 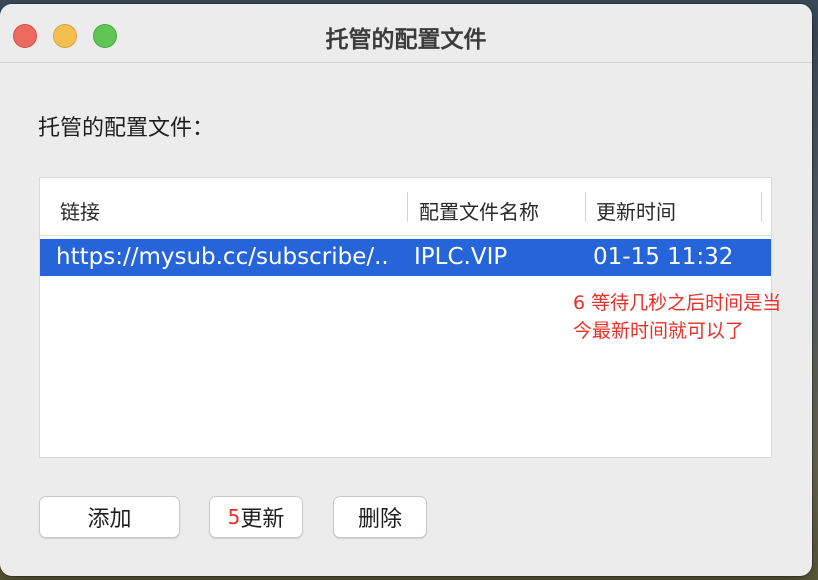 I want to click on title-bar: 托管的配置文件, so click(x=406, y=33).